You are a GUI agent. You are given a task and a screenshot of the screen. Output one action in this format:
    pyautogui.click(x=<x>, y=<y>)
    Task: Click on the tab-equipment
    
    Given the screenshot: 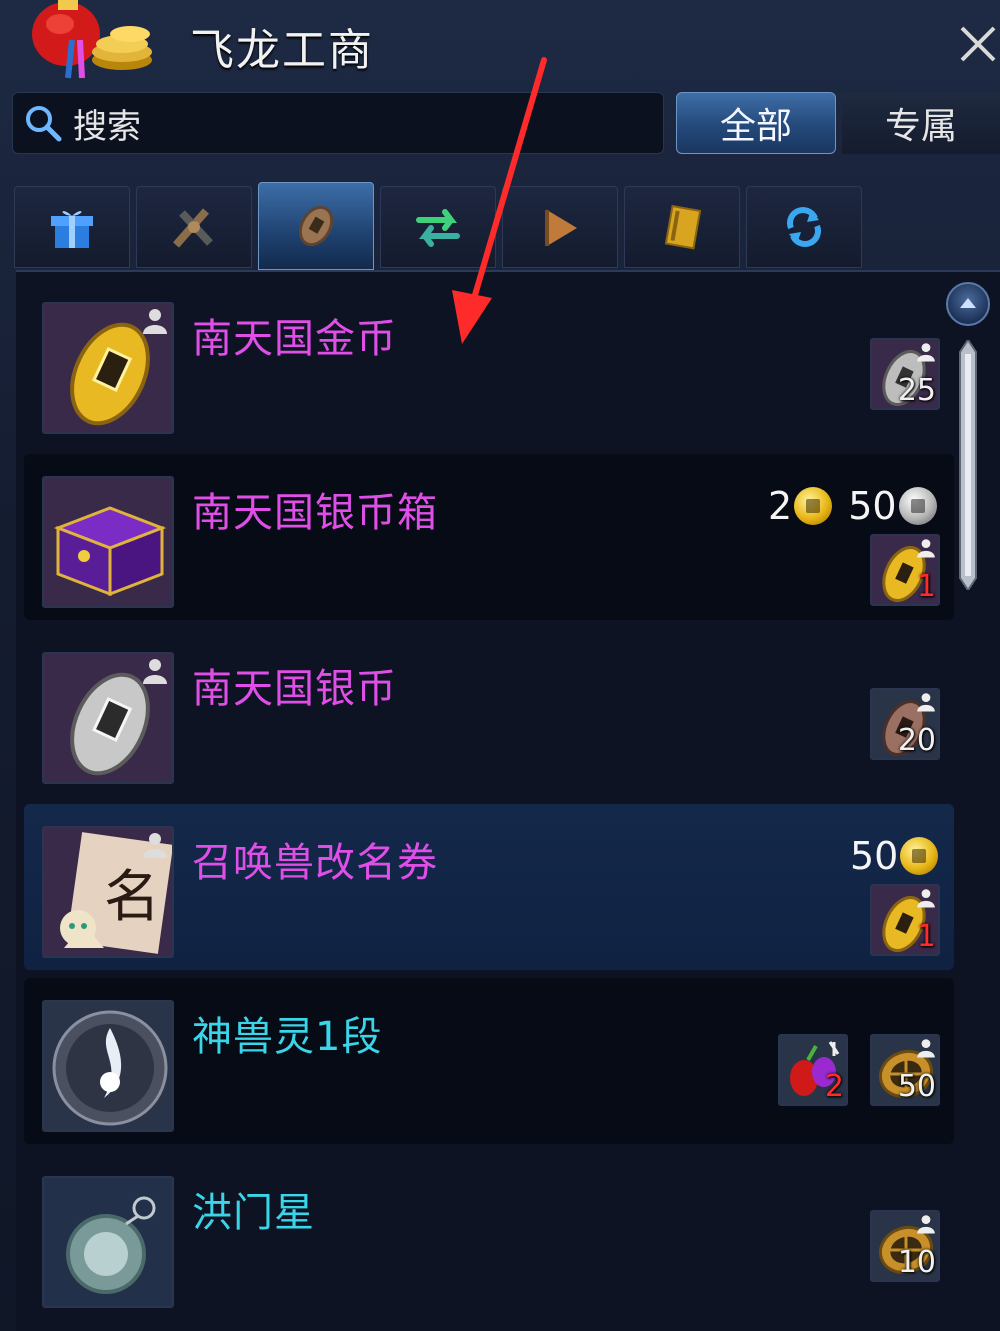 What is the action you would take?
    pyautogui.click(x=194, y=227)
    